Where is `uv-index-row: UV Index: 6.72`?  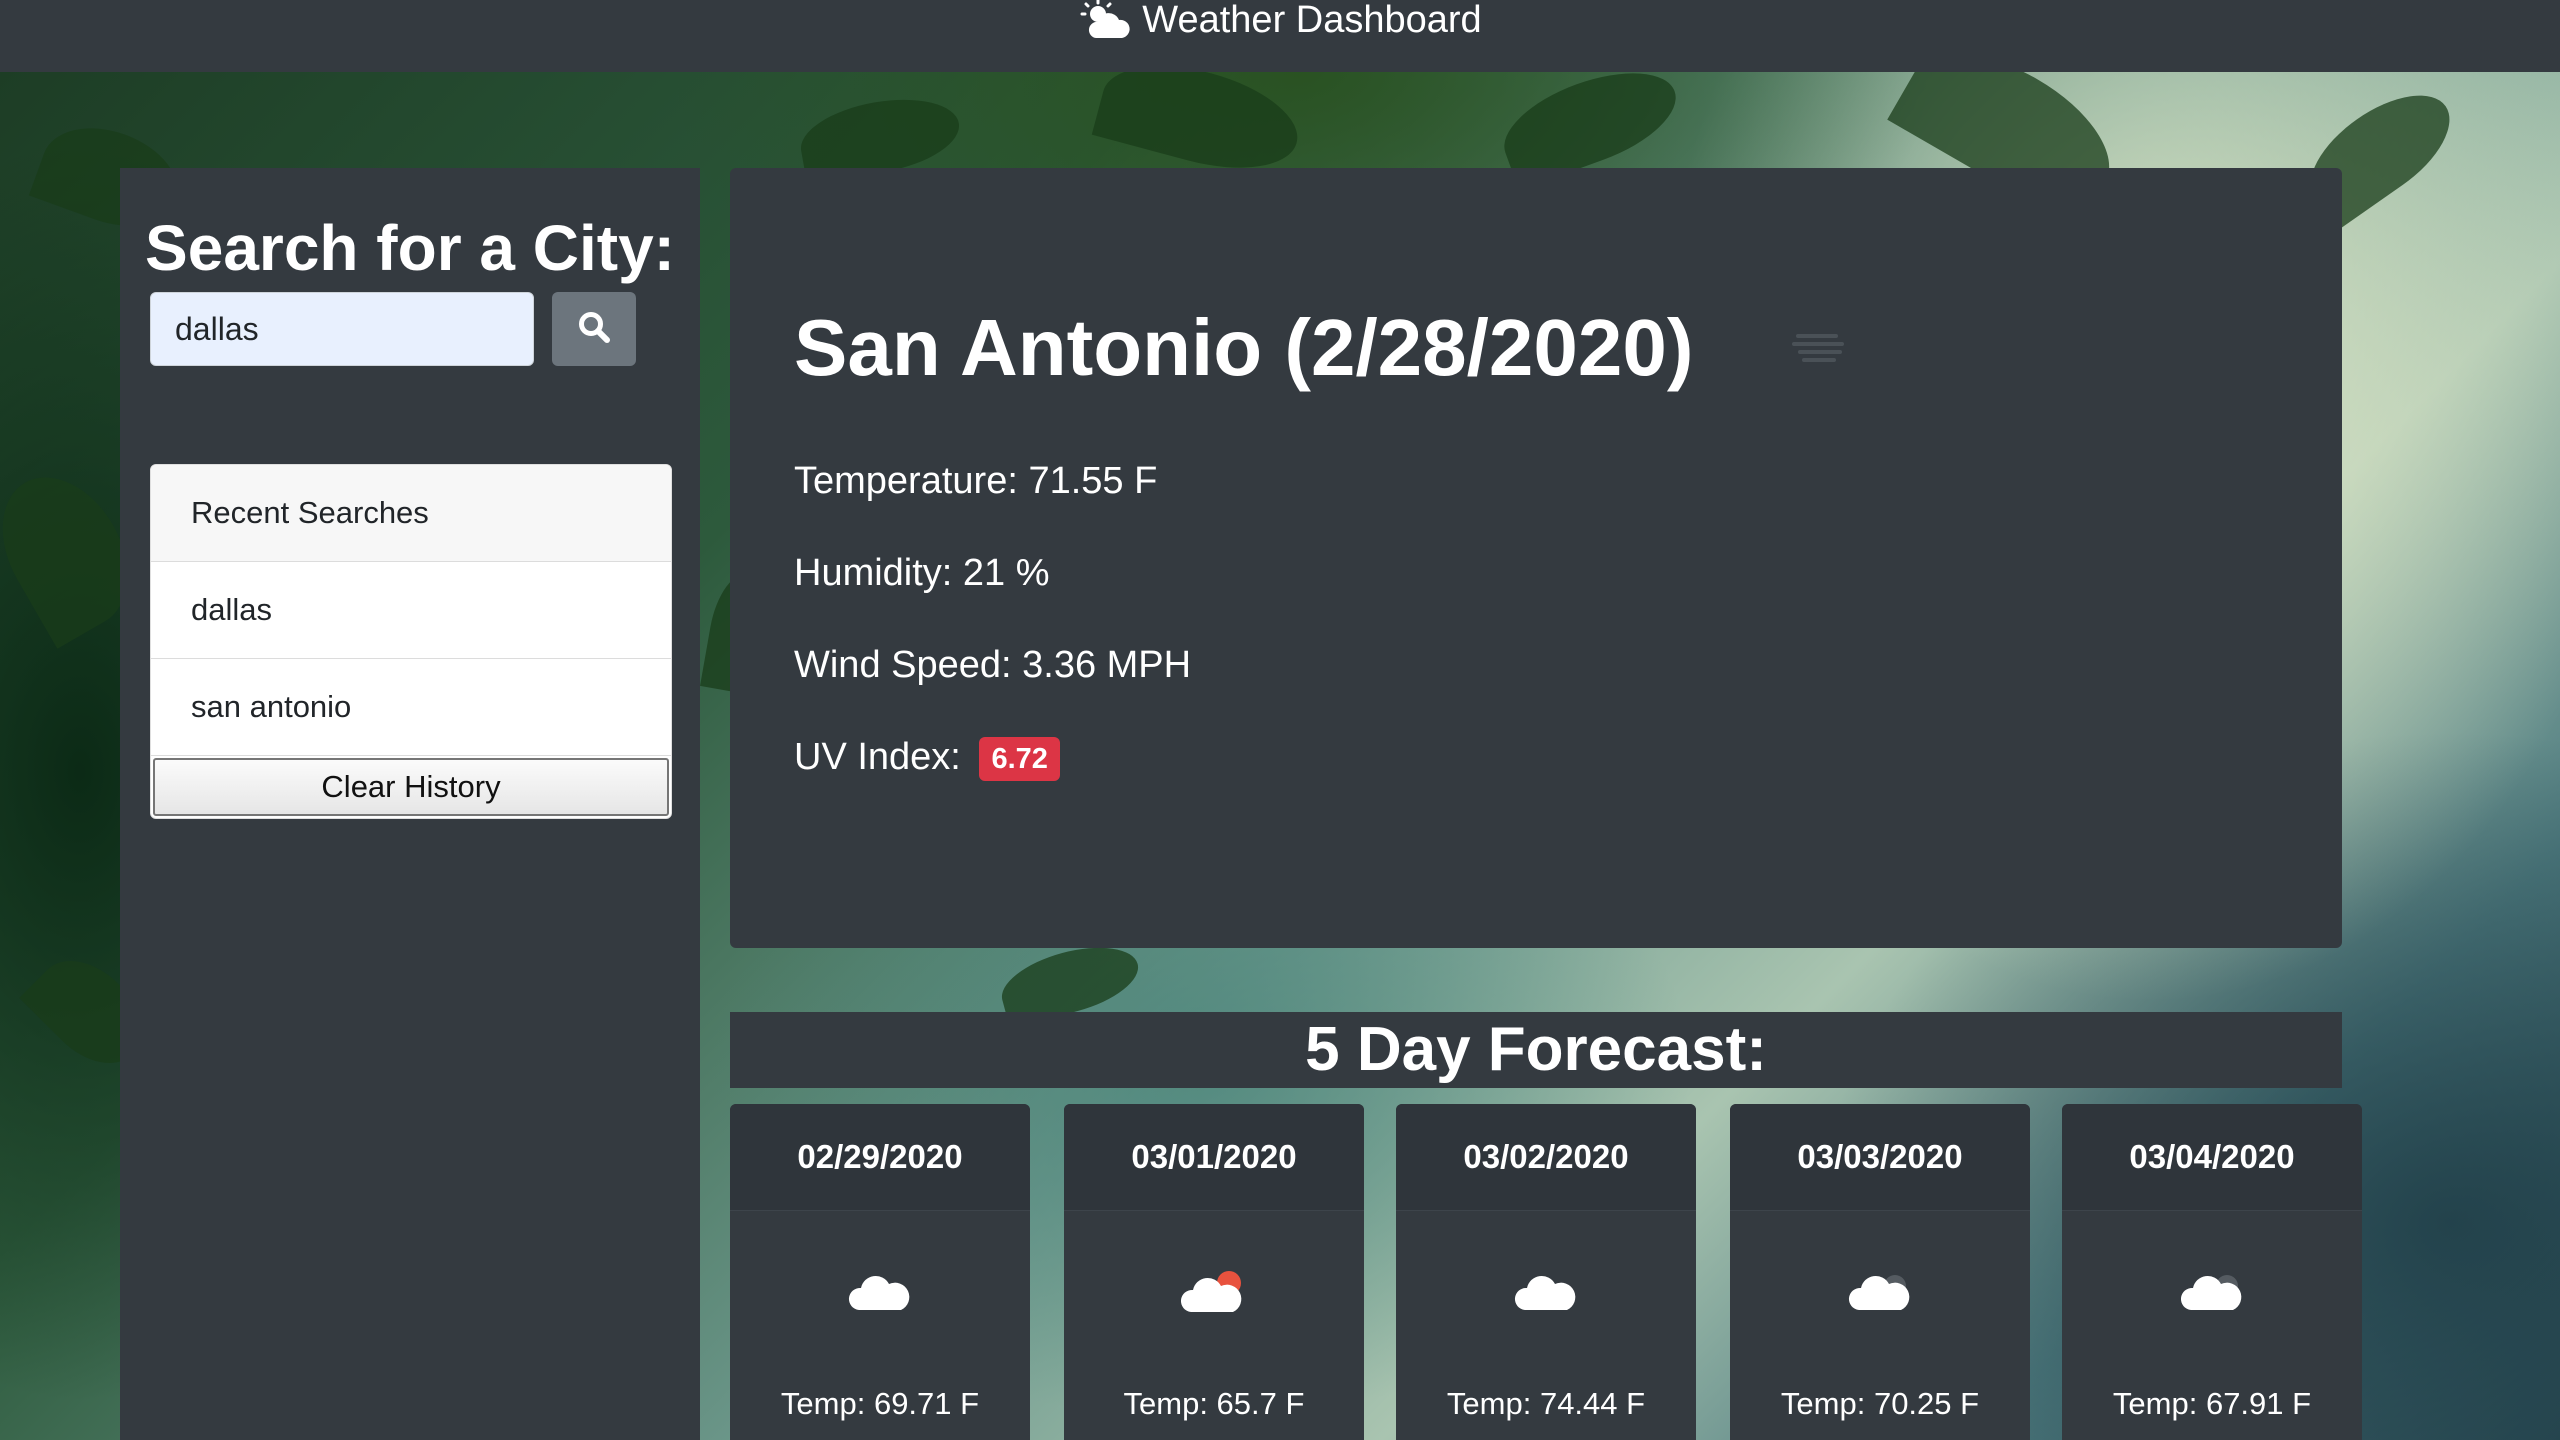
uv-index-row: UV Index: 6.72 is located at coordinates (927, 757).